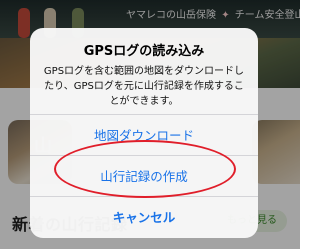 This screenshot has width=320, height=249. Describe the element at coordinates (144, 51) in the screenshot. I see `dialog-title: GPSログの読み込み` at that location.